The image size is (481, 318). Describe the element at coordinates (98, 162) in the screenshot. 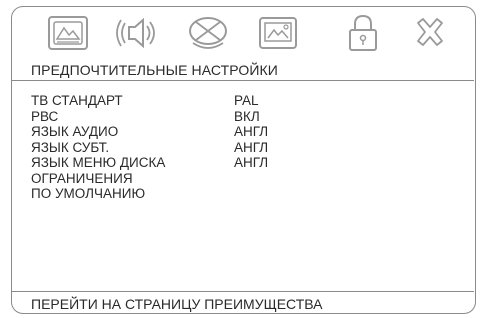

I see `setting-label: ЯЗЫК МЕНЮ ДИСКА` at that location.